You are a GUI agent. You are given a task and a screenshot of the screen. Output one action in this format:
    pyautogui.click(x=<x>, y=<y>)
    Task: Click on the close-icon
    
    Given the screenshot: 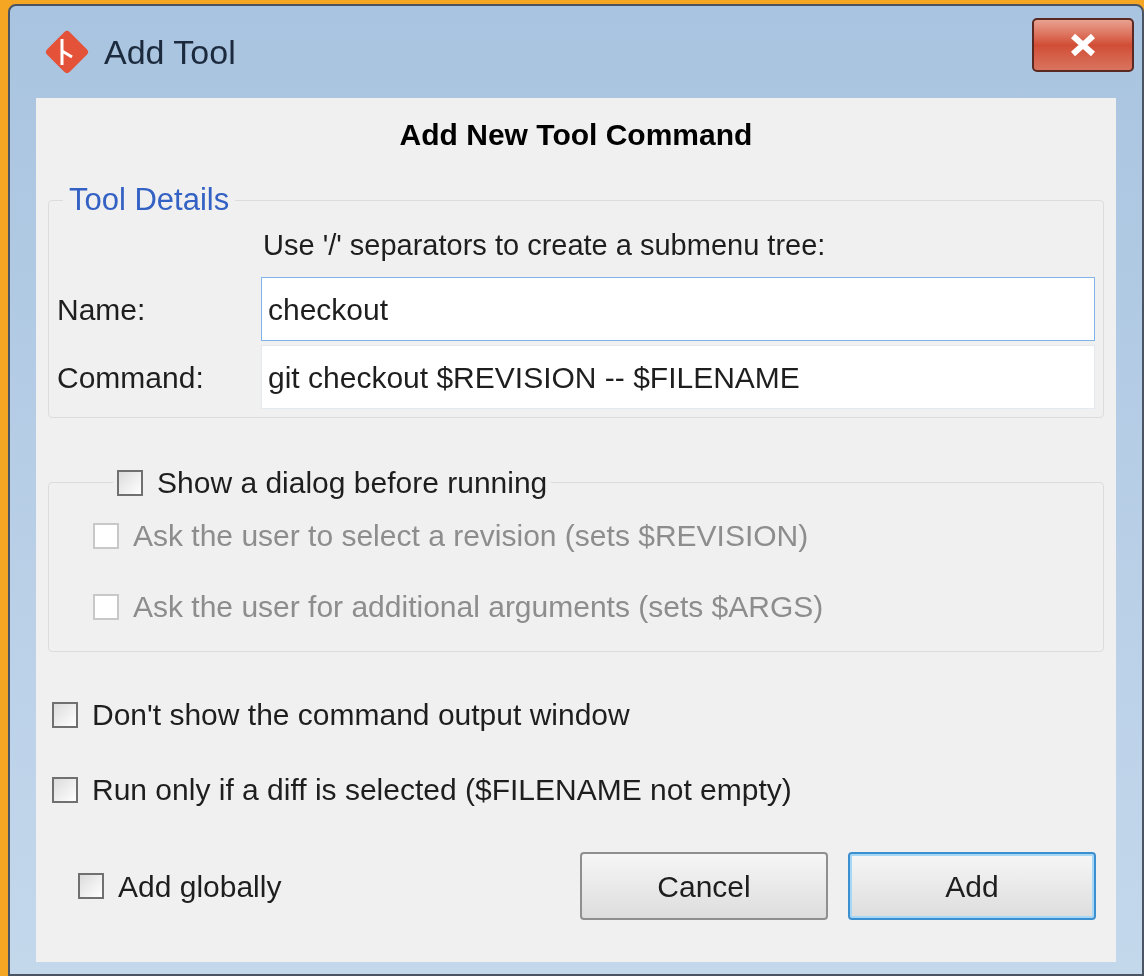 What is the action you would take?
    pyautogui.click(x=1083, y=45)
    